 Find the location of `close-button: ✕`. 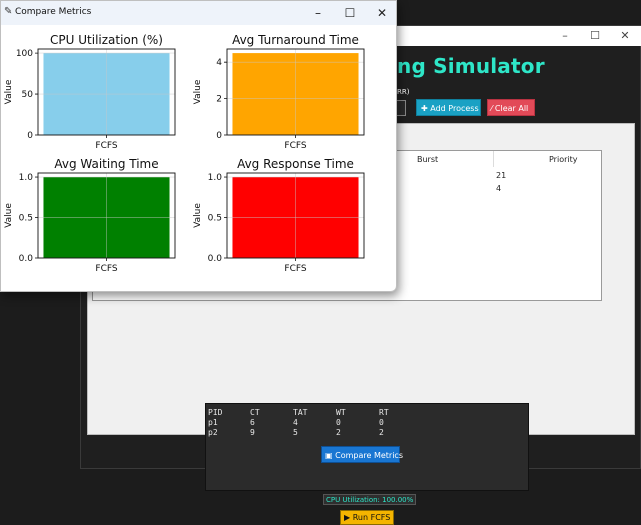

close-button: ✕ is located at coordinates (381, 13).